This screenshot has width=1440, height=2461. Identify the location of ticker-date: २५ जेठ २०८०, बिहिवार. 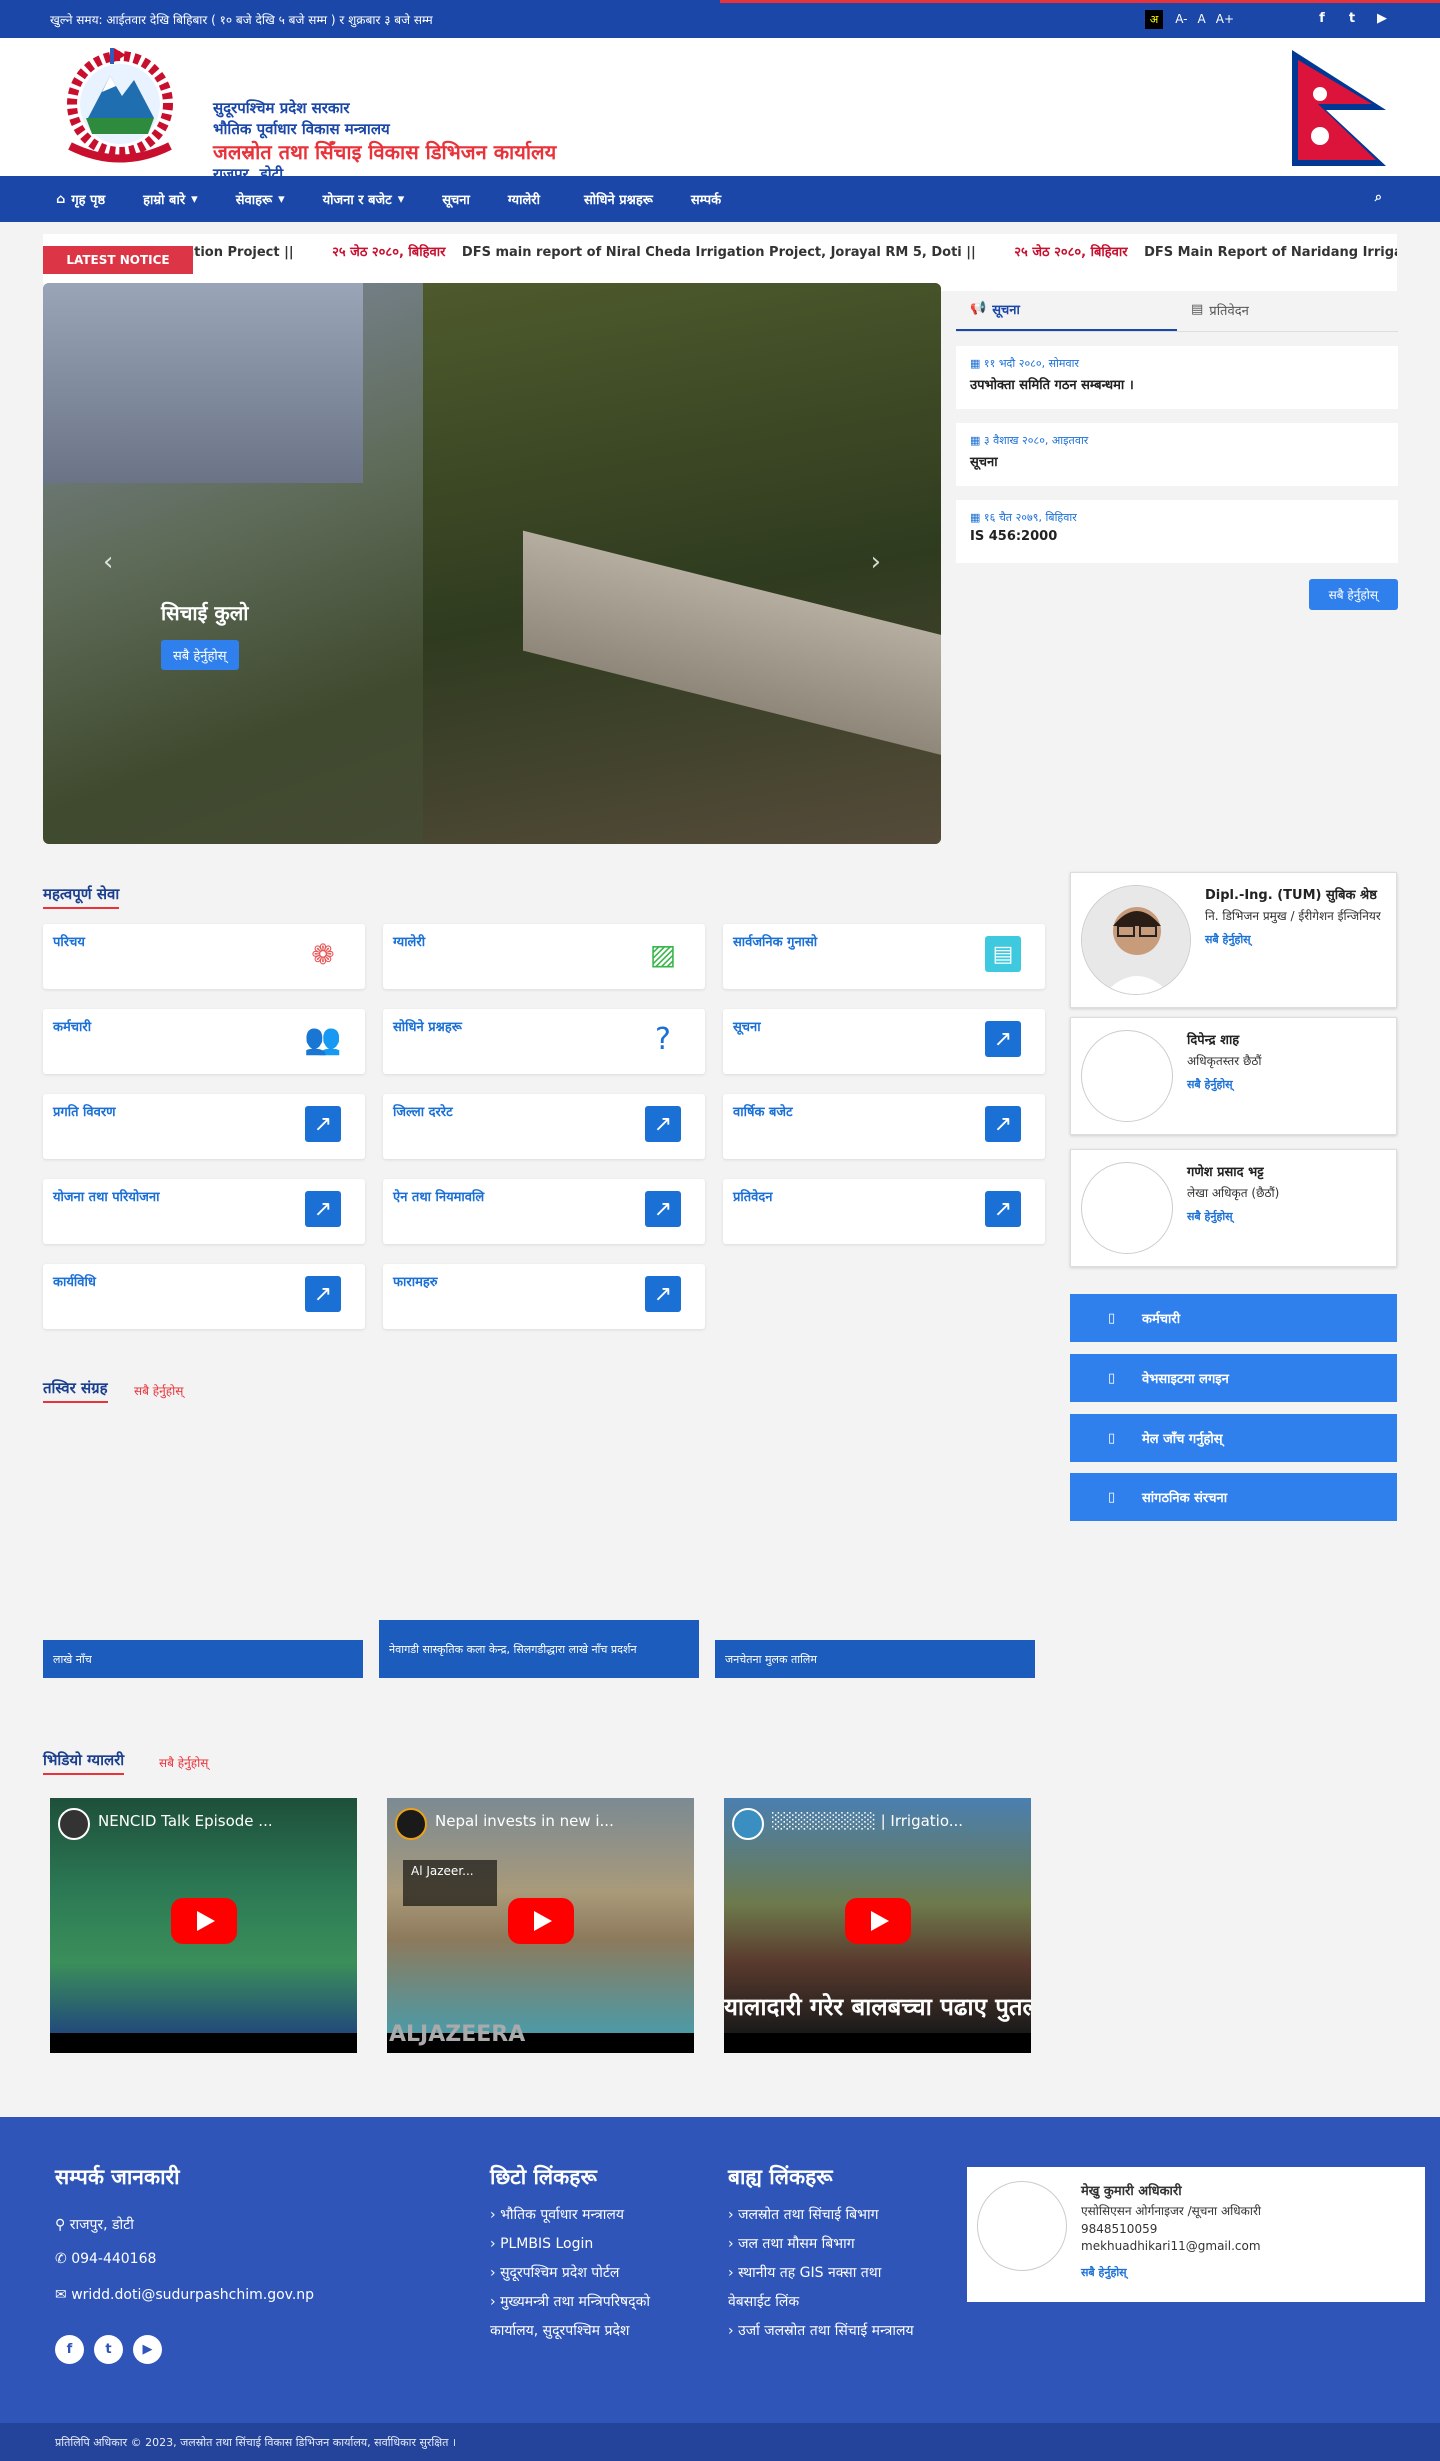
(1071, 252).